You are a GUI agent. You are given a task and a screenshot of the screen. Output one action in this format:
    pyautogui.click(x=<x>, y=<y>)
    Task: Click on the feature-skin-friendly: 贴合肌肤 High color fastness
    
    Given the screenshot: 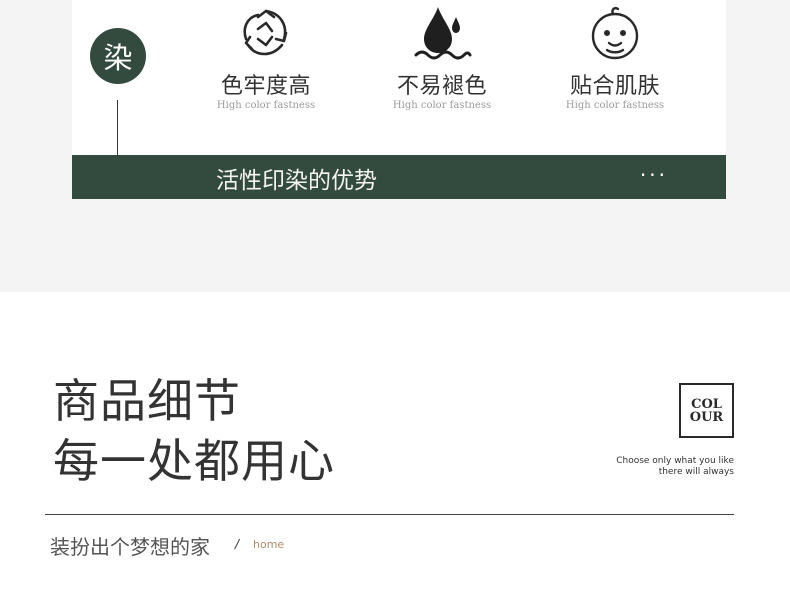 What is the action you would take?
    pyautogui.click(x=615, y=56)
    